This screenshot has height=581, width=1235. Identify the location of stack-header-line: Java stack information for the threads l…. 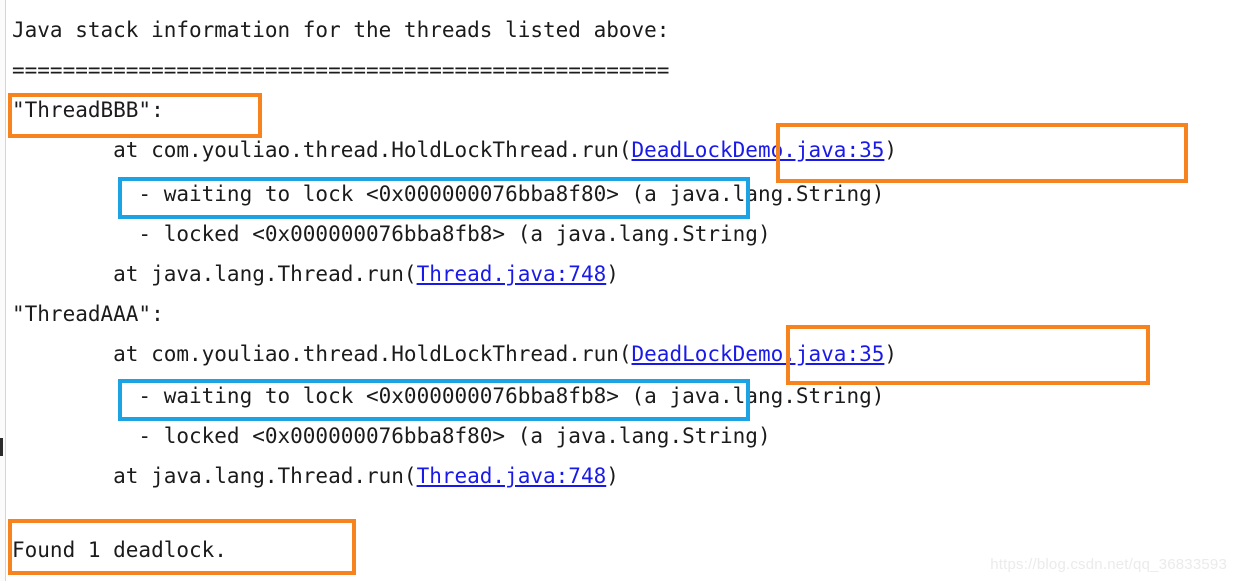
(341, 30).